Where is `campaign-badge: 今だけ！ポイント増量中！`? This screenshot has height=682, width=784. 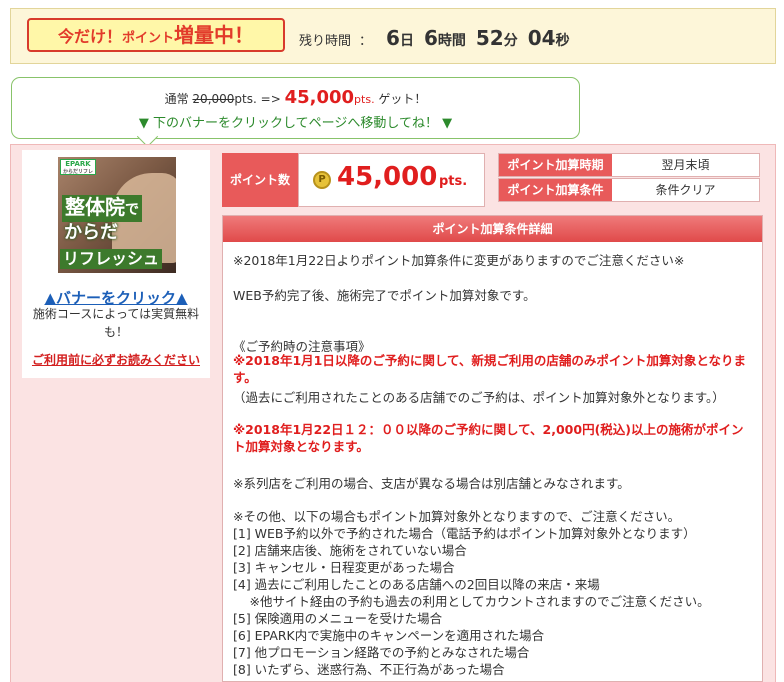 campaign-badge: 今だけ！ポイント増量中！ is located at coordinates (156, 35).